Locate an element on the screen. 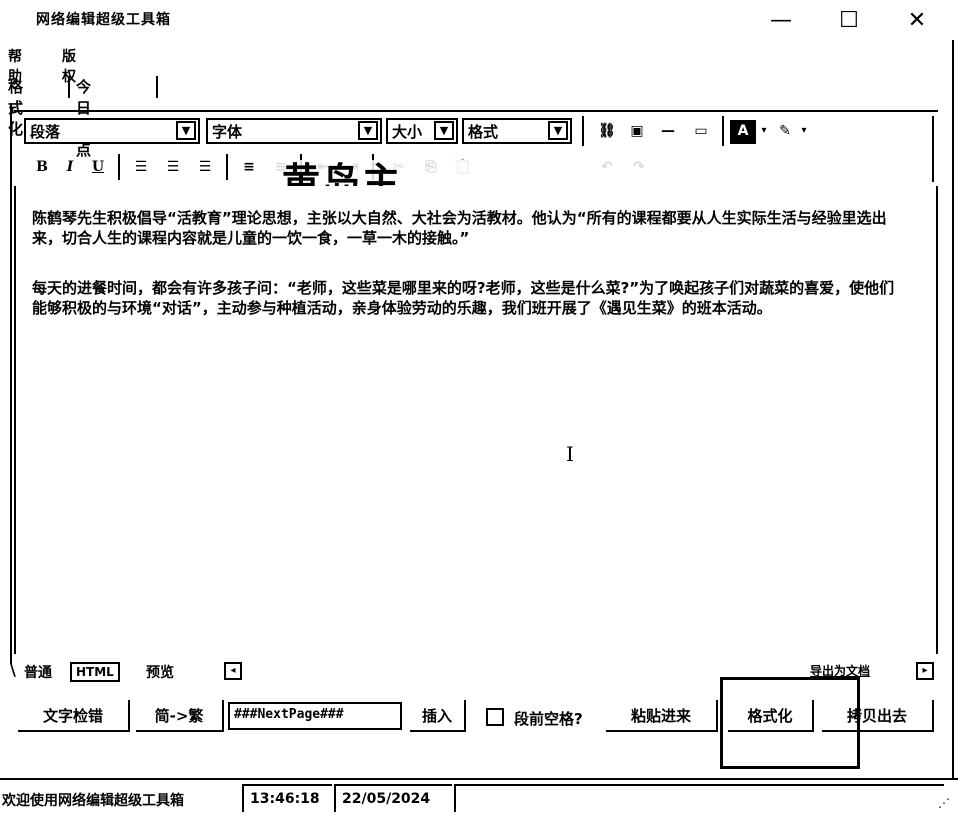 The width and height of the screenshot is (958, 825). italic-button: I is located at coordinates (70, 168).